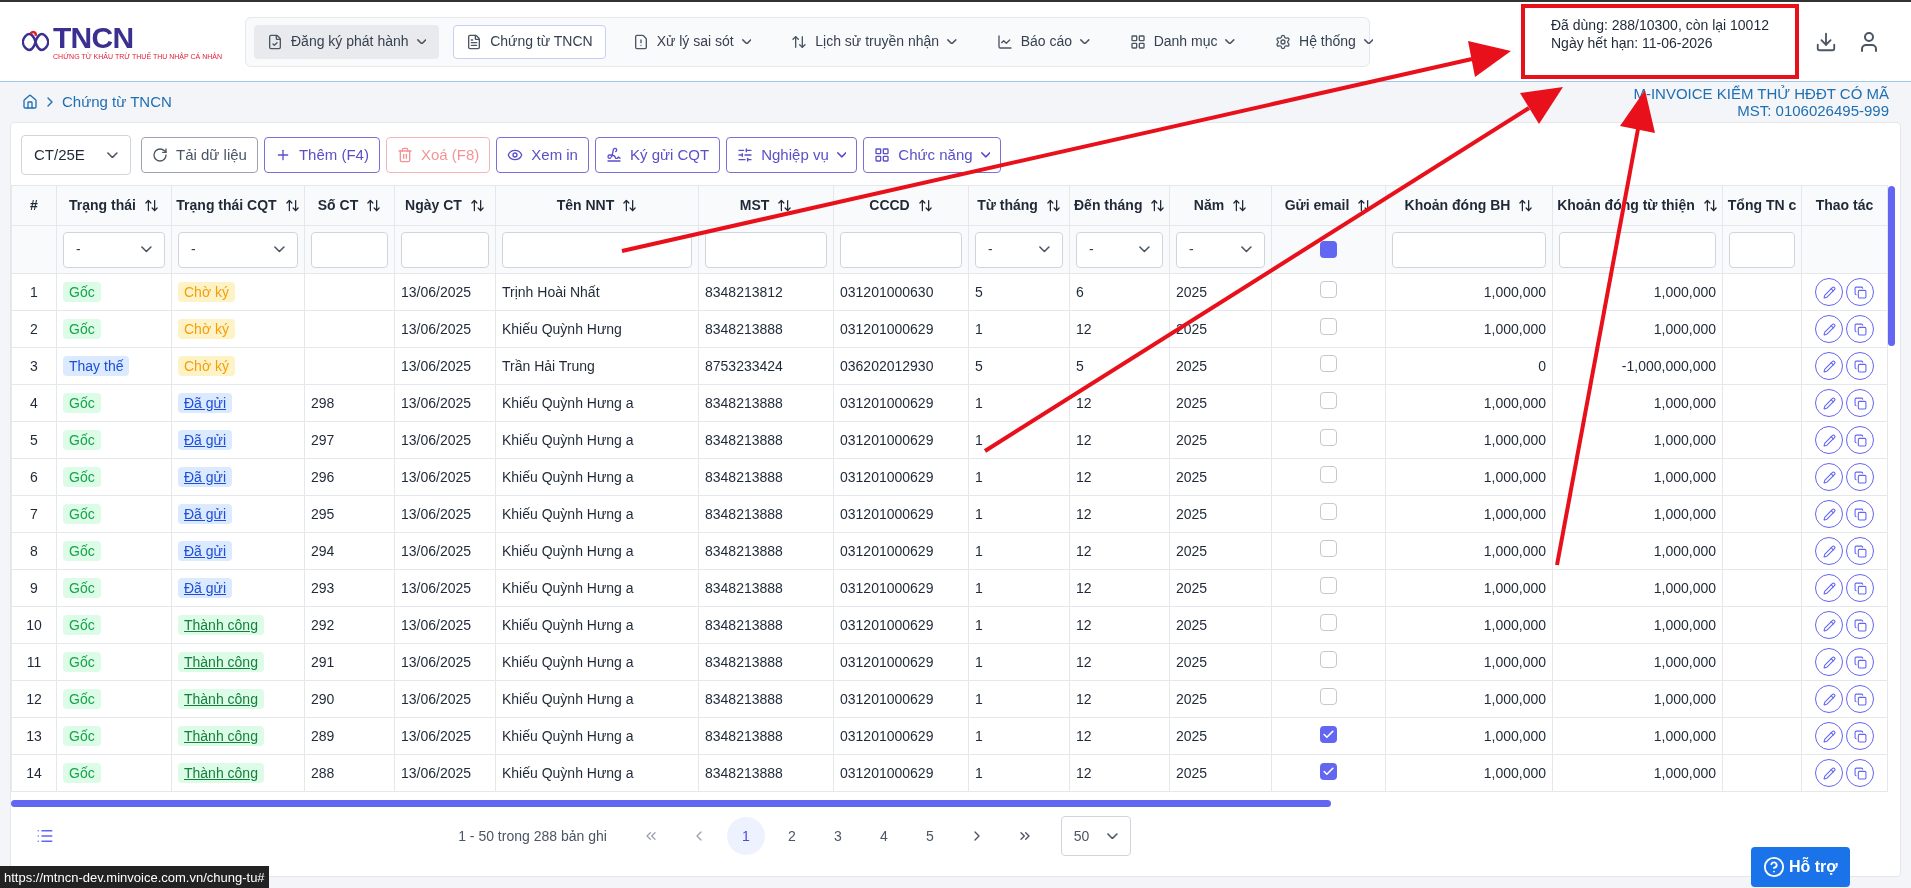 This screenshot has width=1911, height=888. What do you see at coordinates (901, 205) in the screenshot?
I see `column-header: CCCD` at bounding box center [901, 205].